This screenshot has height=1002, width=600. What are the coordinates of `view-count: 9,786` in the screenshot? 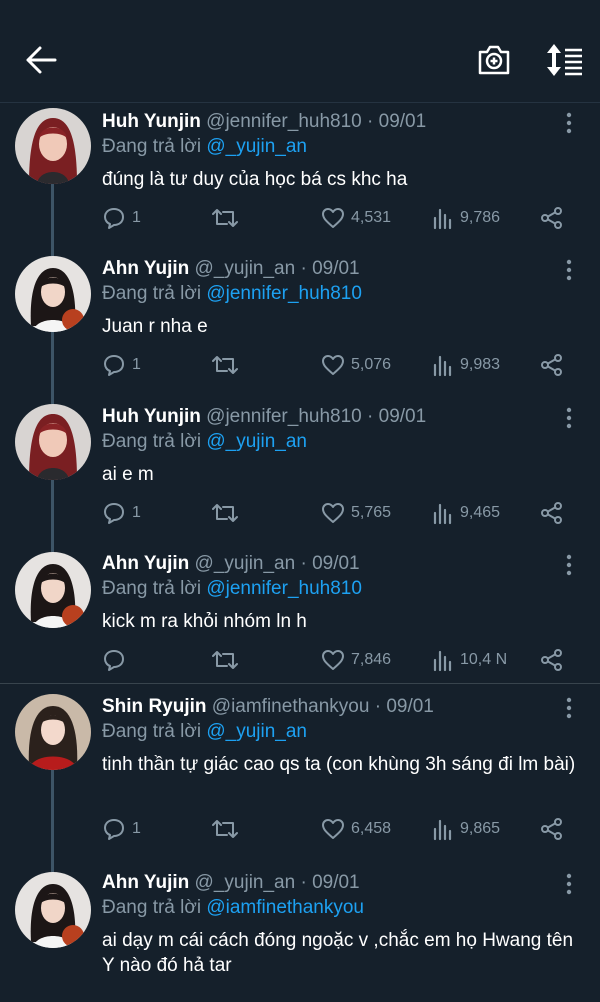 It's located at (480, 217).